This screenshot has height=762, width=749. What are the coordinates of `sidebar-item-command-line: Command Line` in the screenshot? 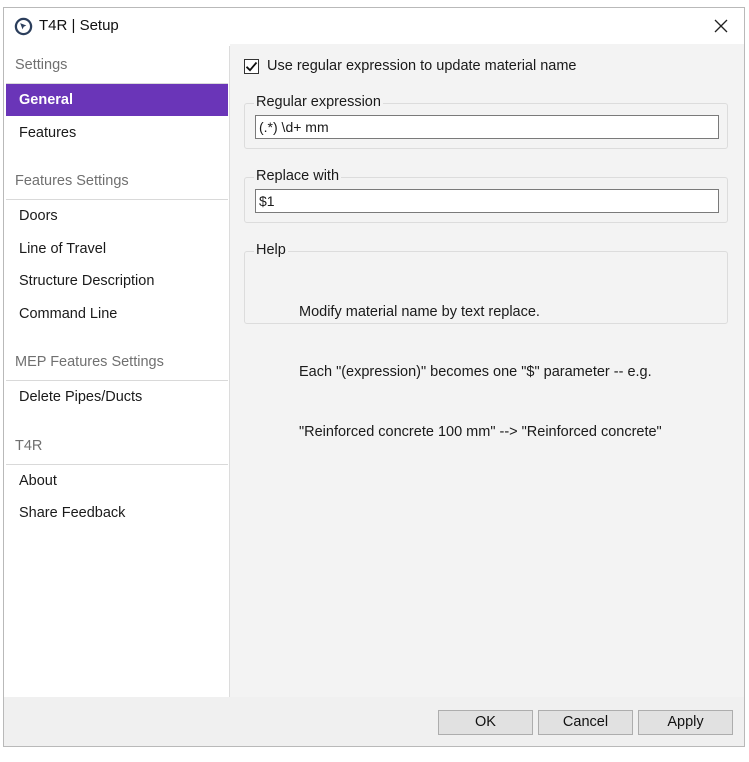 It's located at (117, 314).